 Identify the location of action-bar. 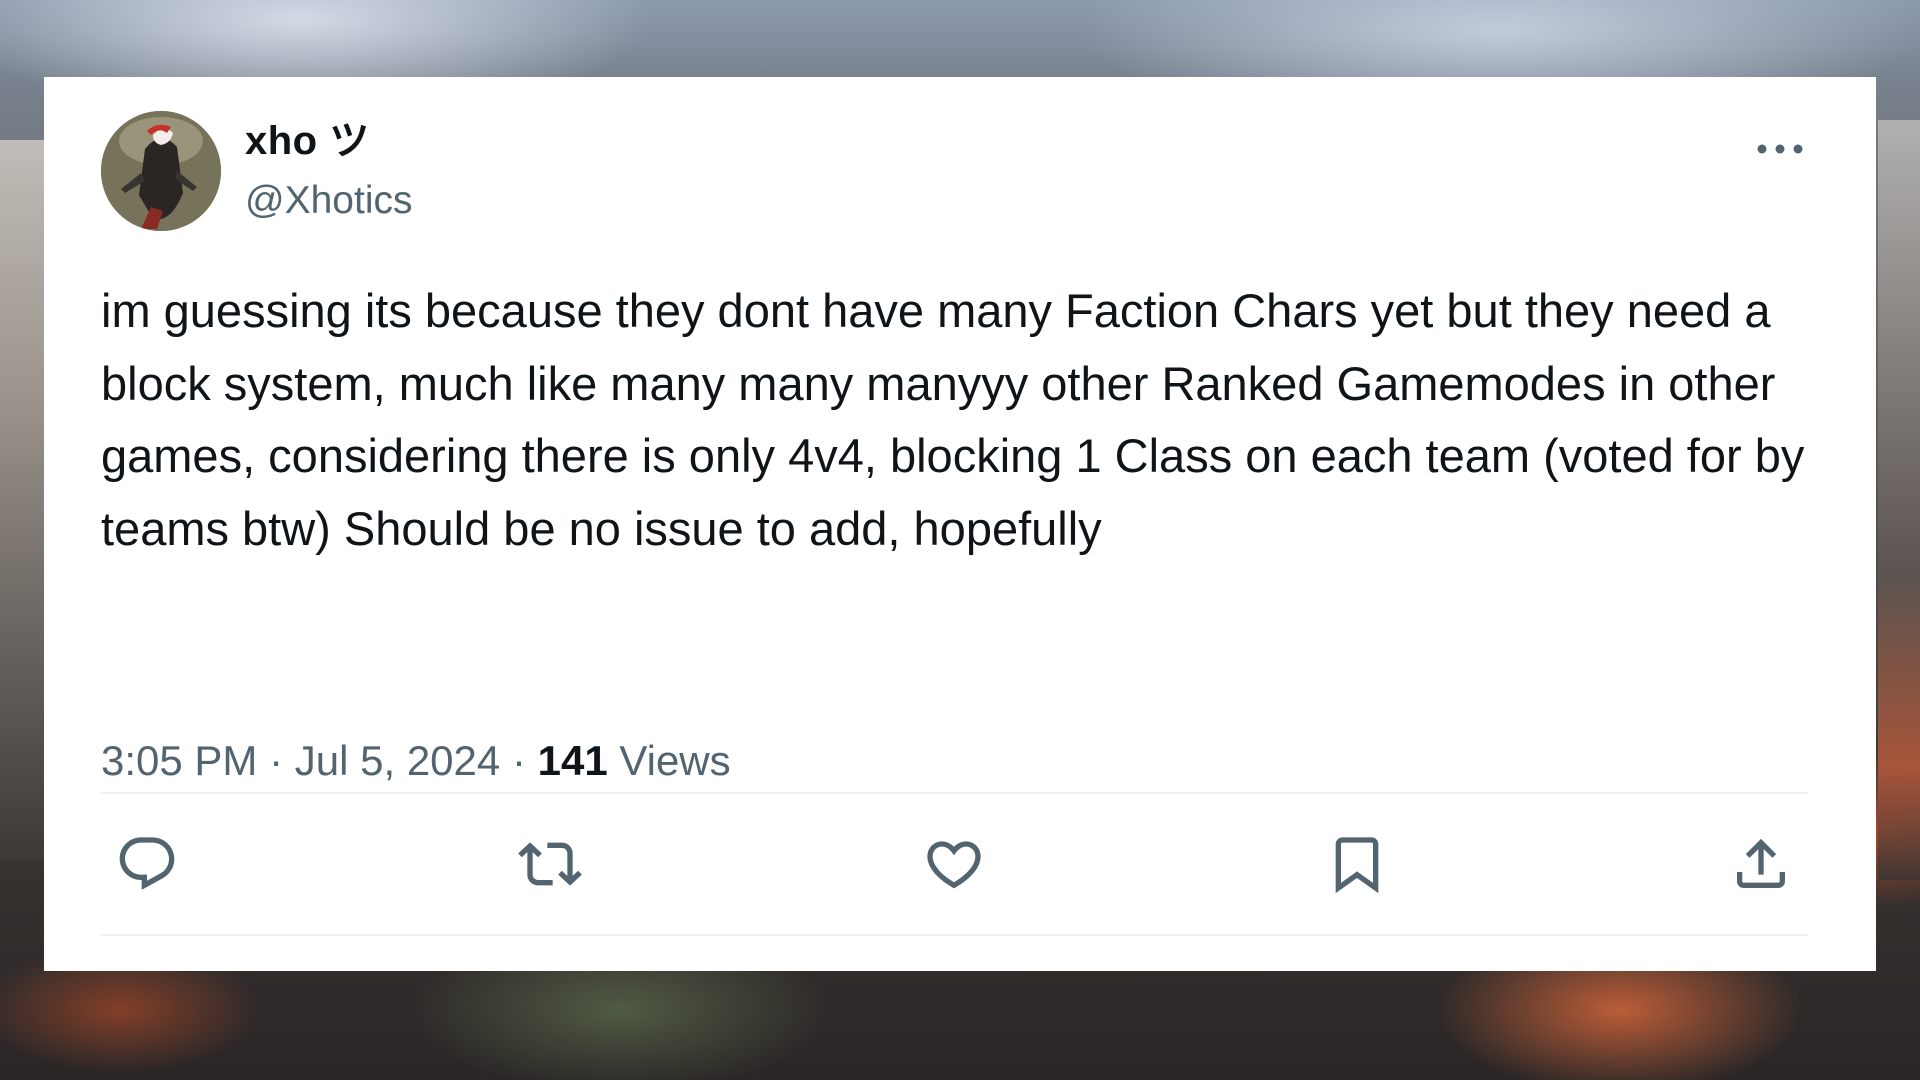
(954, 864).